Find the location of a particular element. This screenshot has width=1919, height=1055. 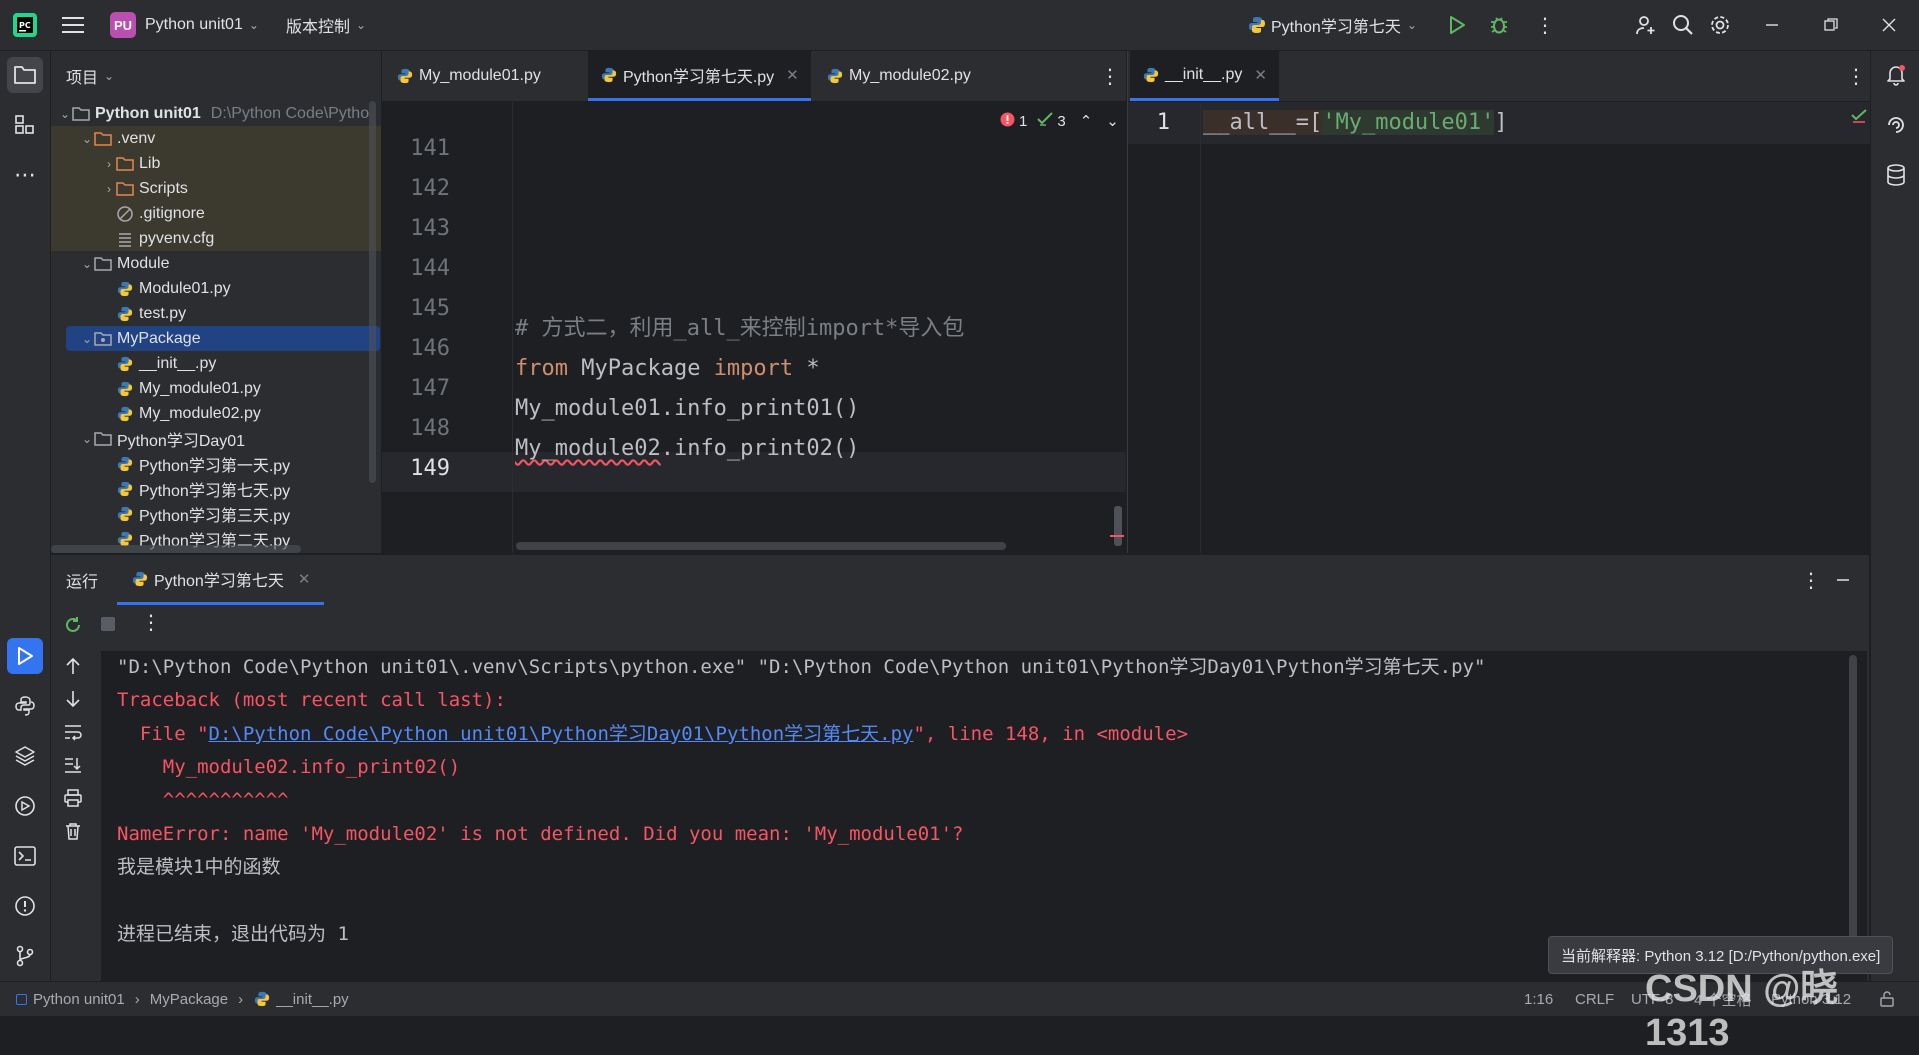

breadcrumb-project: Python unit01 is located at coordinates (79, 999).